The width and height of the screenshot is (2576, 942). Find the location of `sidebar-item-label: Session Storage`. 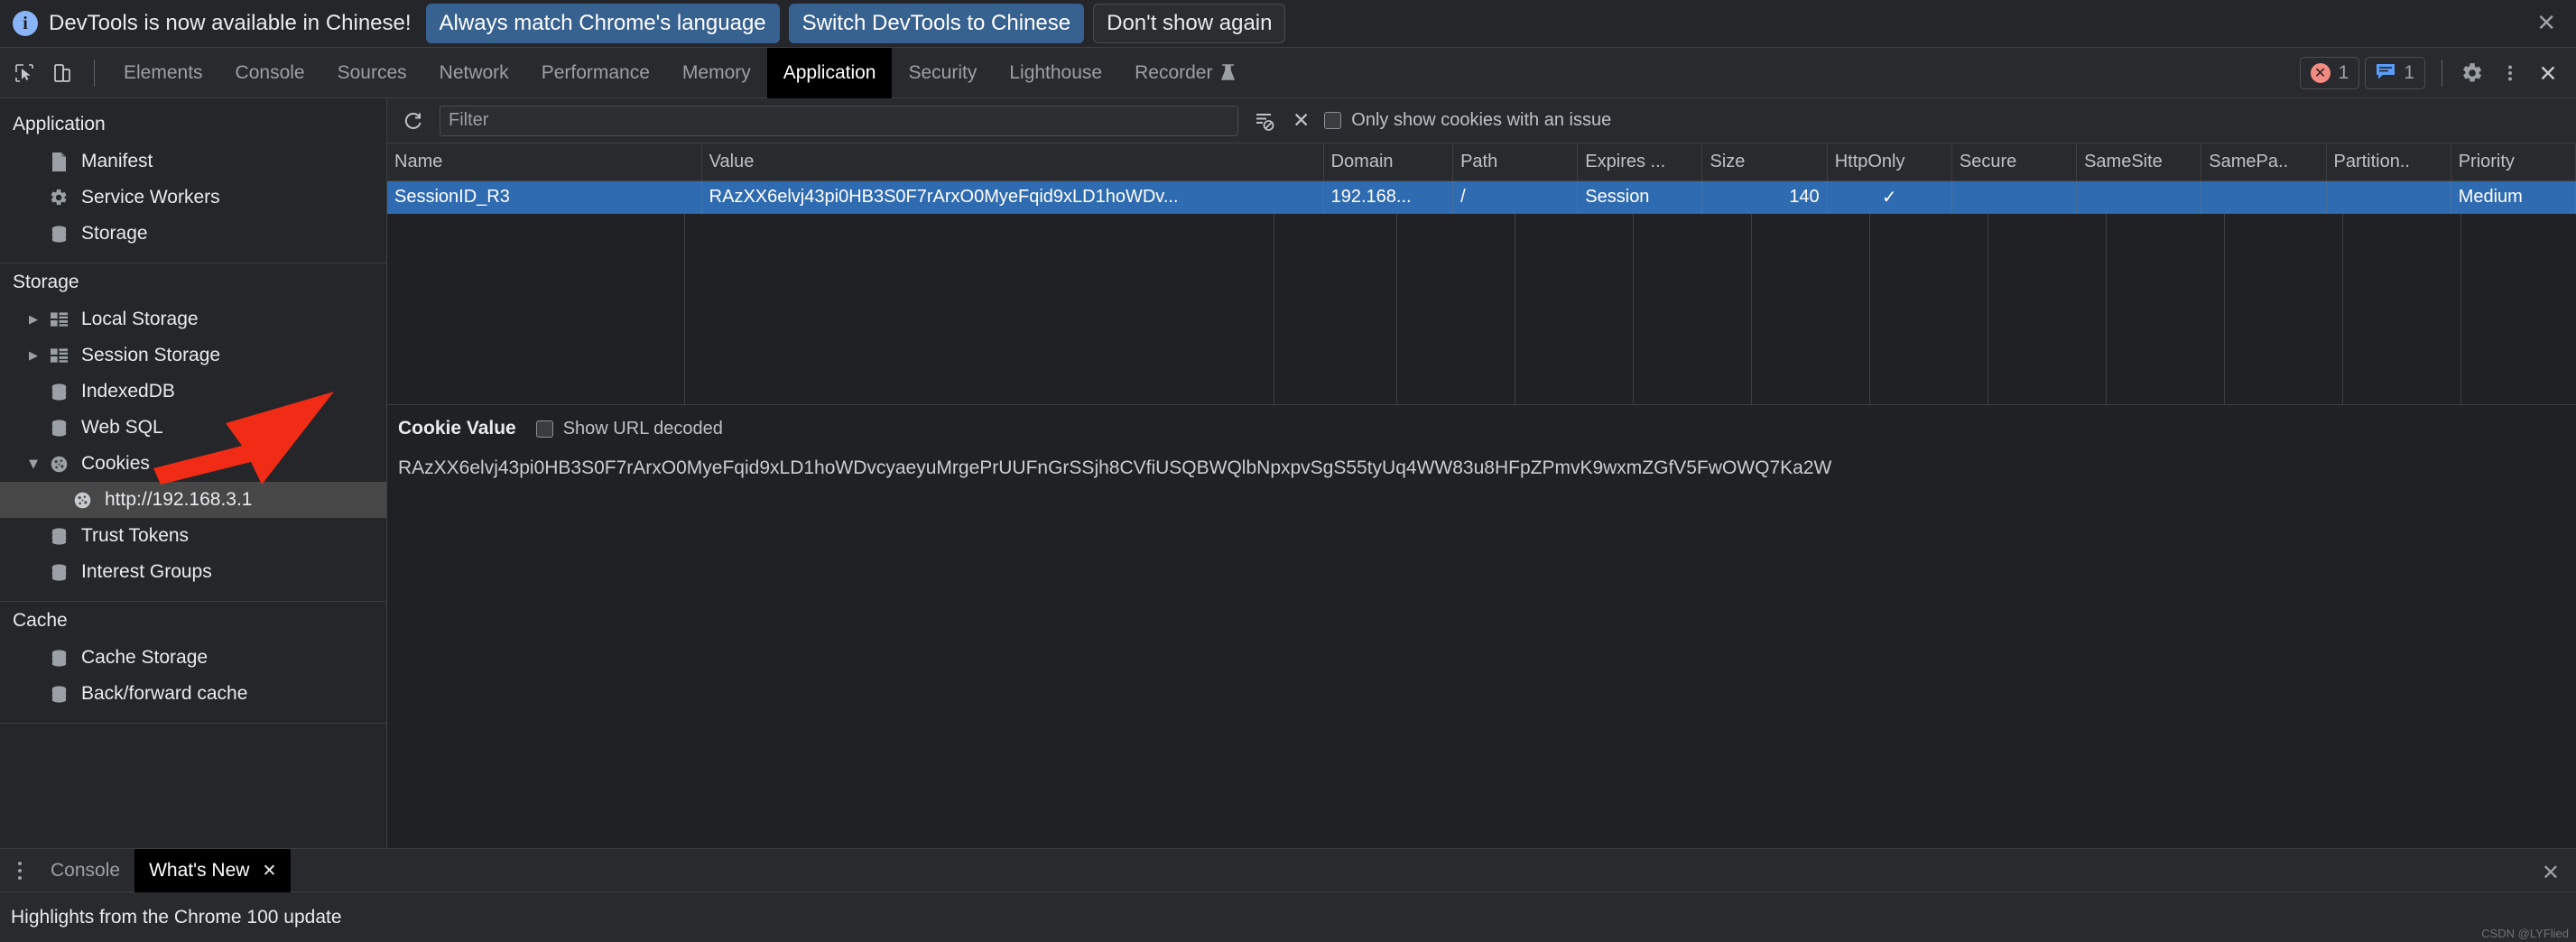

sidebar-item-label: Session Storage is located at coordinates (151, 355).